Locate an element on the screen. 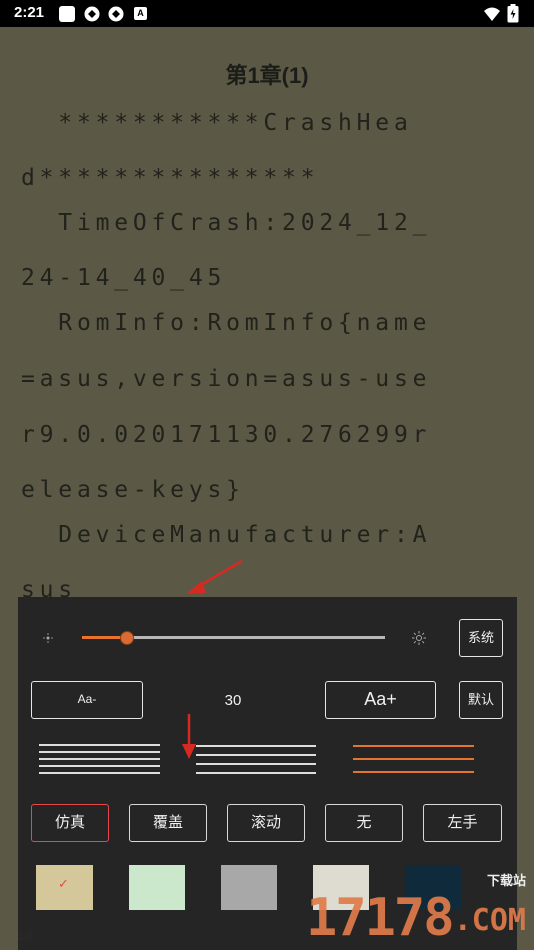 This screenshot has height=950, width=534. content-line: TimeOfCrash:2024_12_ is located at coordinates (226, 223).